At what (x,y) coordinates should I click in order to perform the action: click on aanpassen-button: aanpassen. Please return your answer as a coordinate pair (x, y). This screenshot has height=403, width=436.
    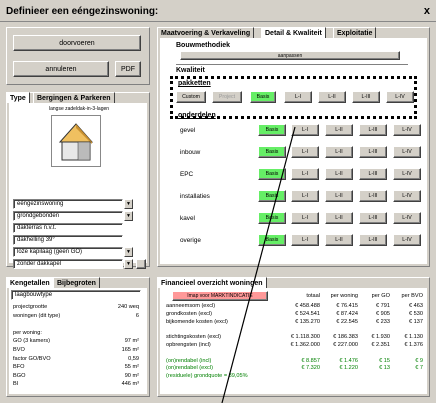
    Looking at the image, I should click on (290, 55).